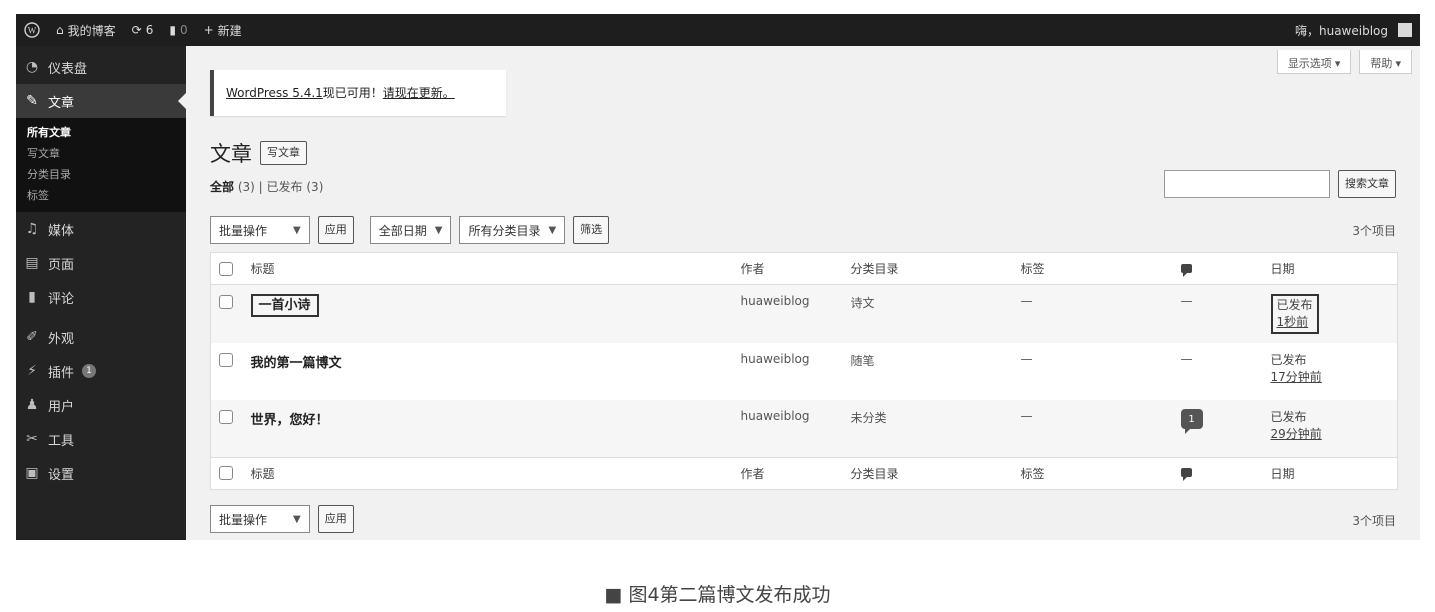  Describe the element at coordinates (804, 472) in the screenshot. I see `table-footer-row: 标题 作者 分类目录 标签 日期` at that location.